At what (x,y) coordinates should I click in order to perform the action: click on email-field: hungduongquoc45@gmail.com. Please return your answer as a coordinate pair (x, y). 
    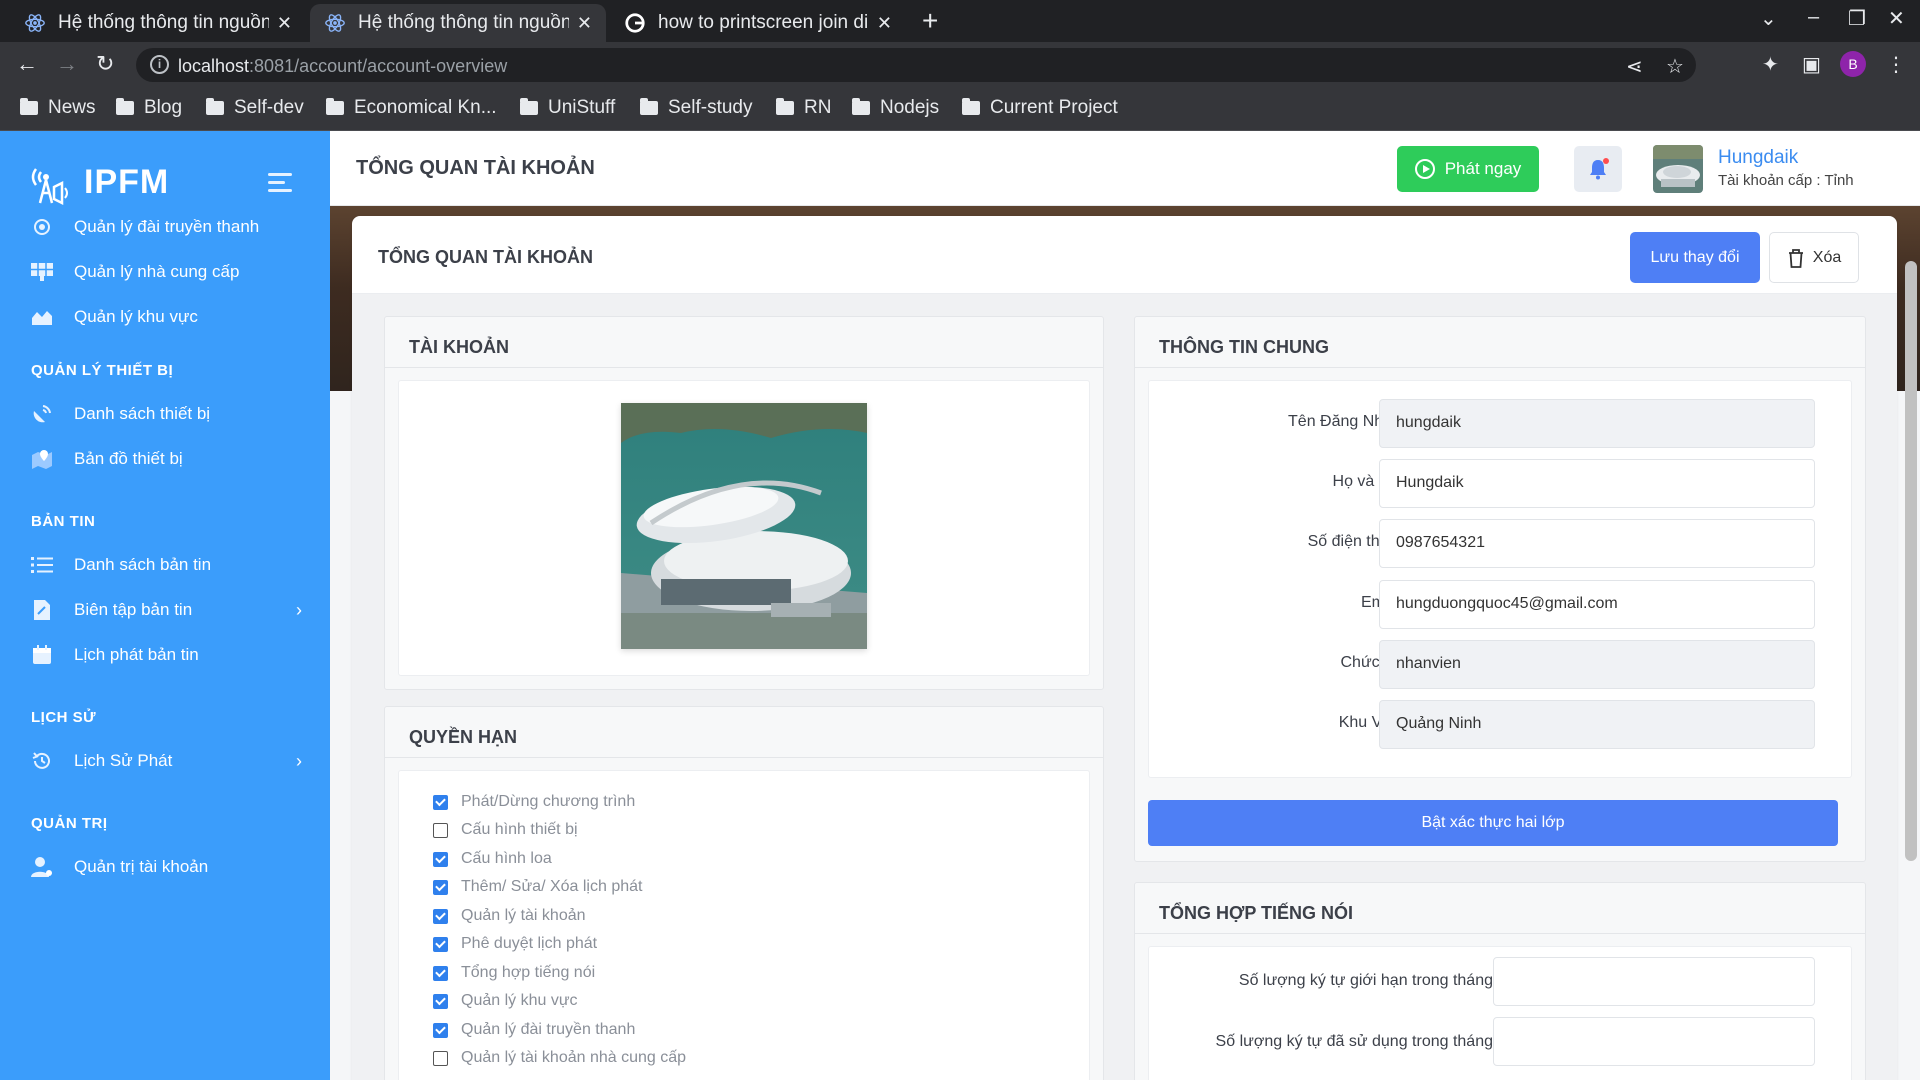
    Looking at the image, I should click on (1597, 604).